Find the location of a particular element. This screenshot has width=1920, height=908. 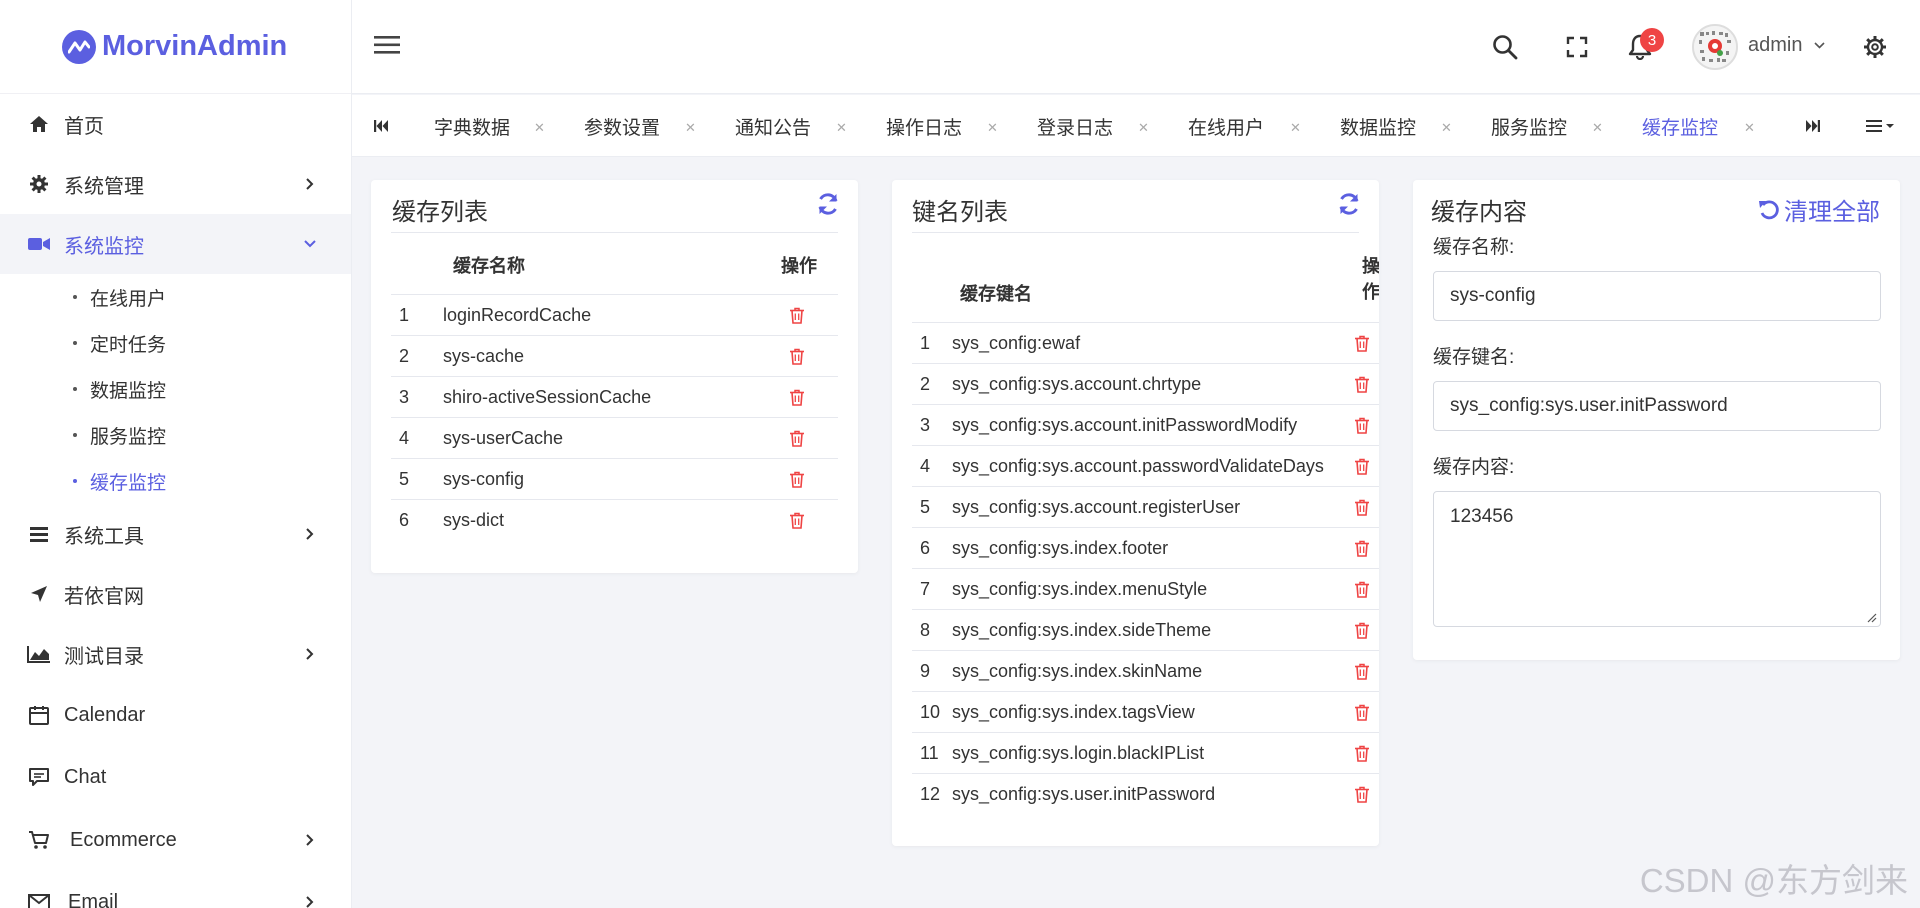

chevron-down-icon is located at coordinates (310, 244).